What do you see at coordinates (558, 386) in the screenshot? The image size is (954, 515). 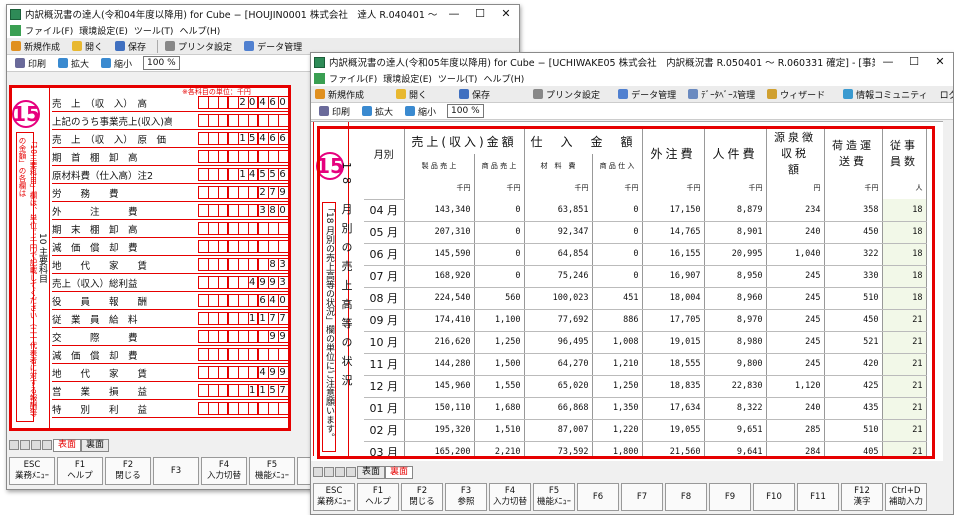 I see `value-cell: 65,020` at bounding box center [558, 386].